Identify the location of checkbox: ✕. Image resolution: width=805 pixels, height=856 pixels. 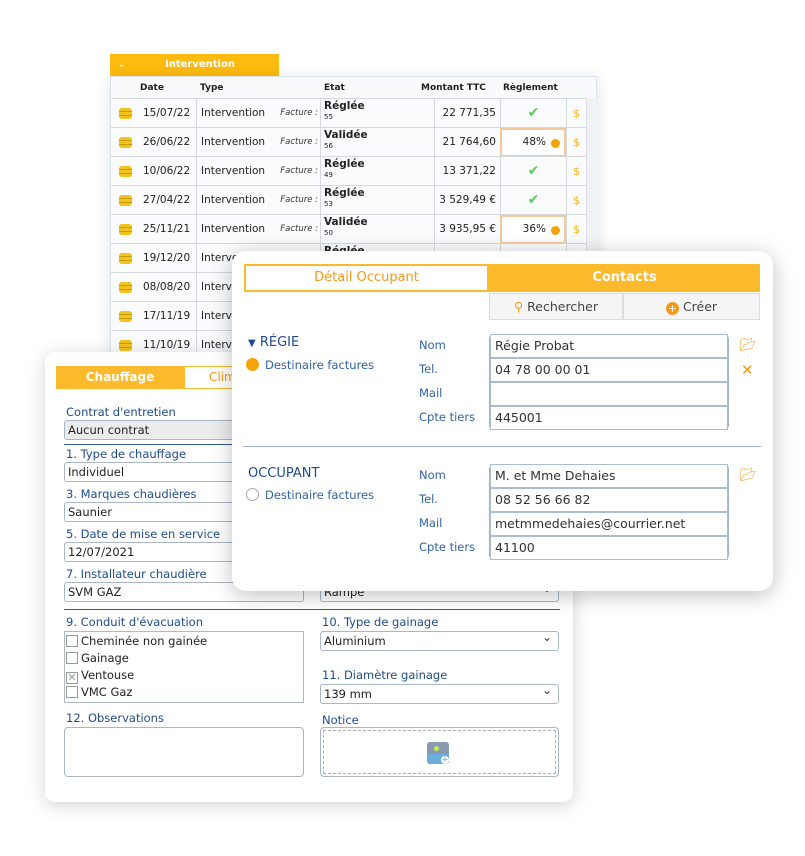
(72, 678).